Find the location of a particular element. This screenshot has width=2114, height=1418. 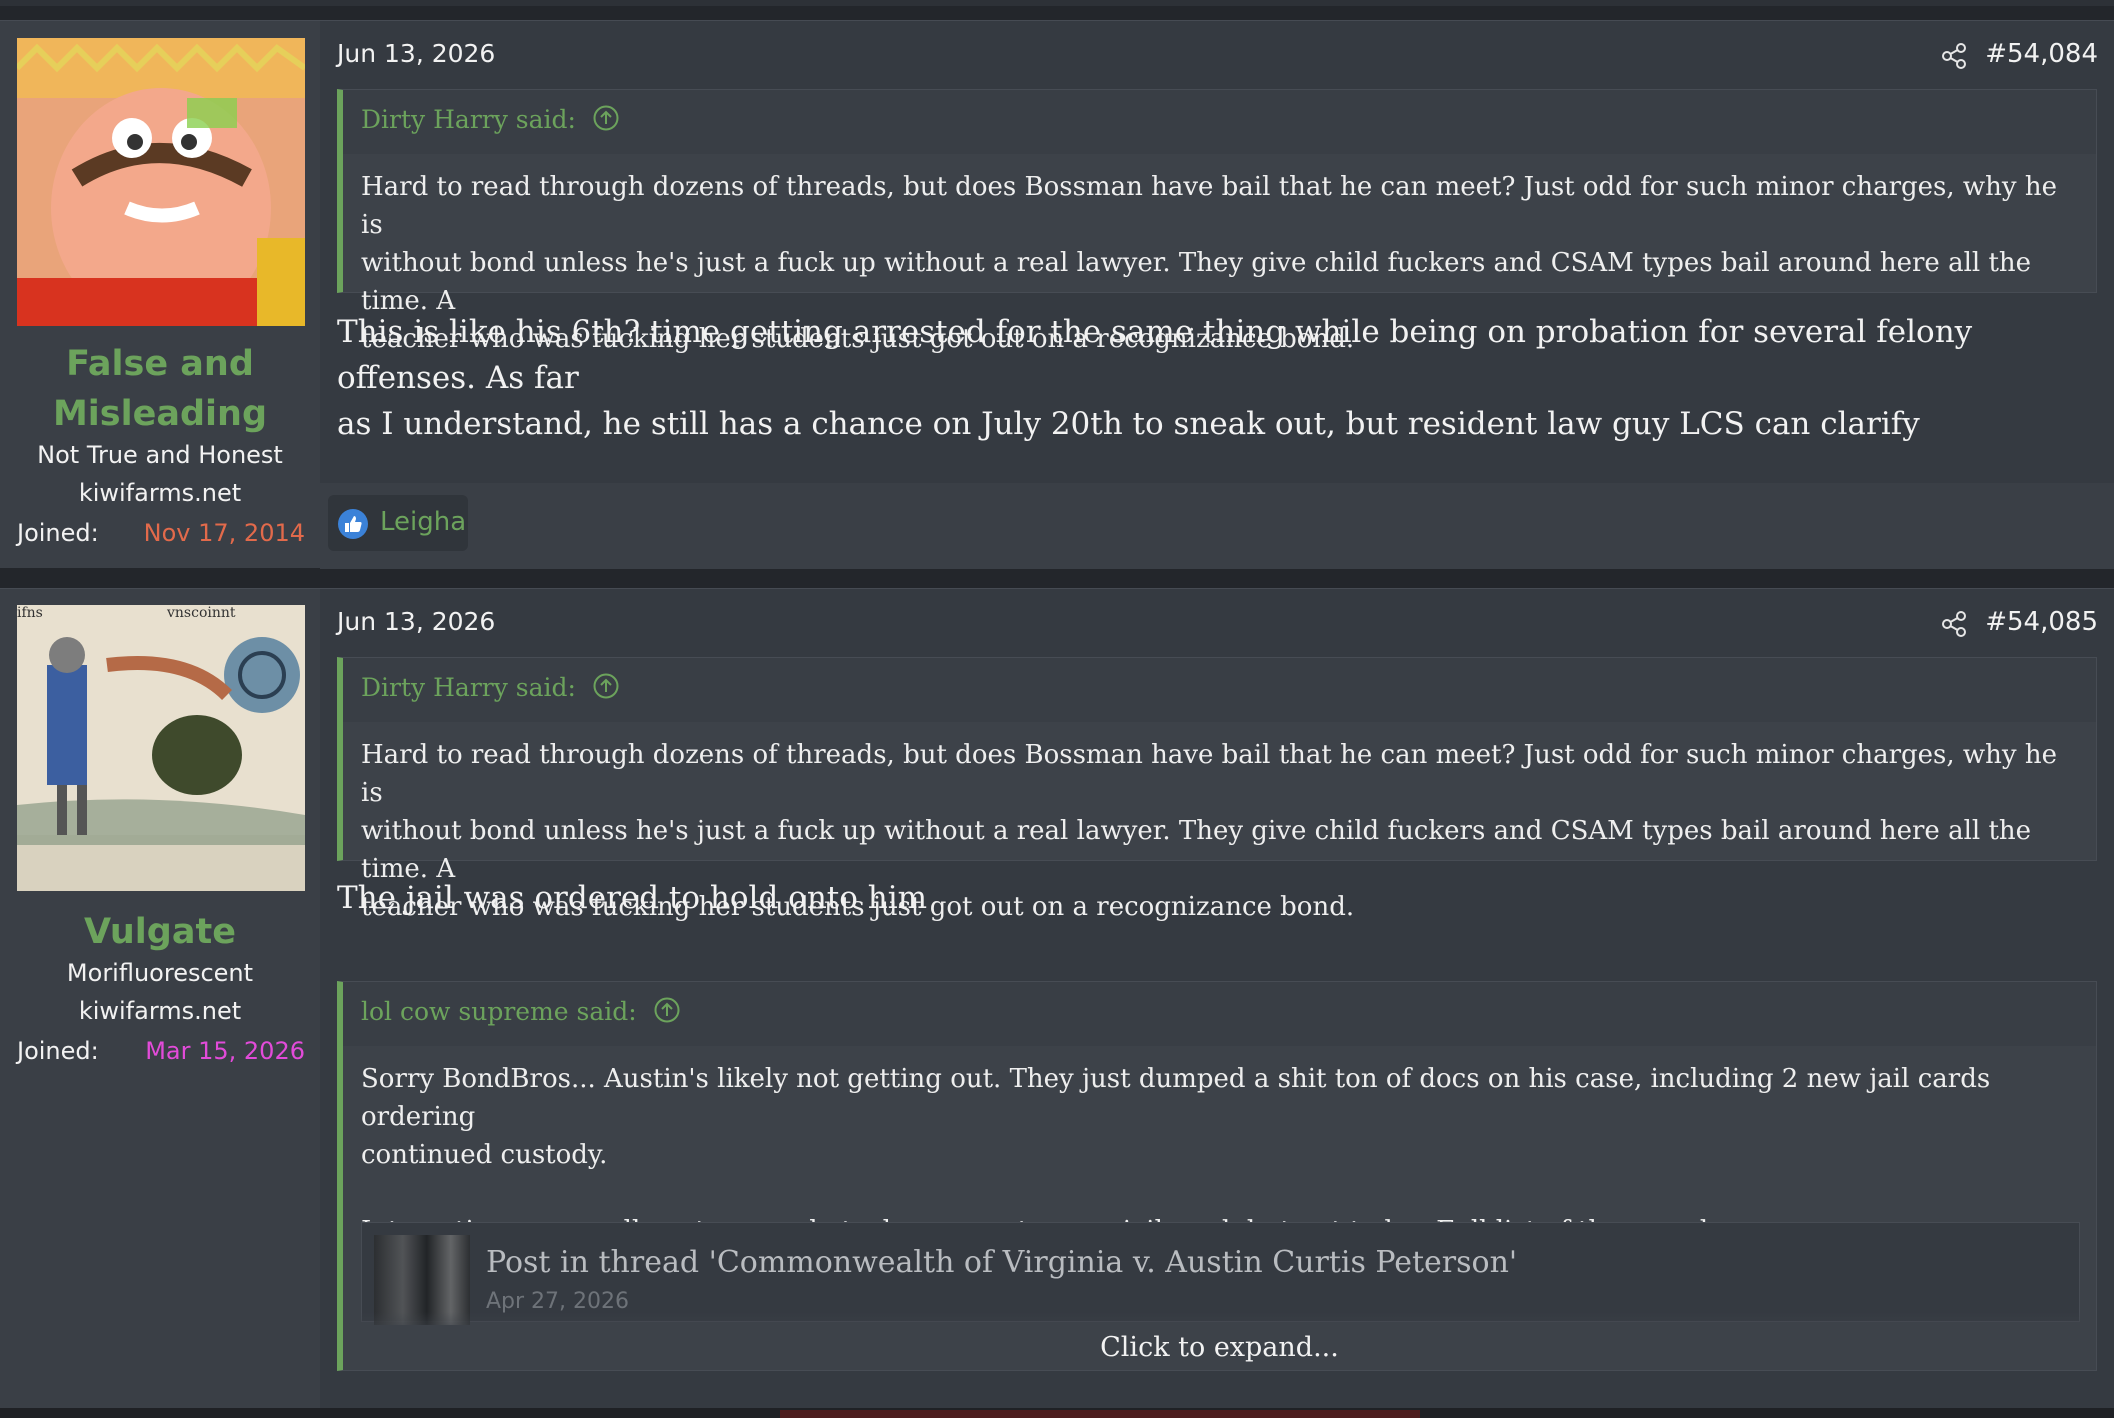

bottom-strip is located at coordinates (1057, 1413).